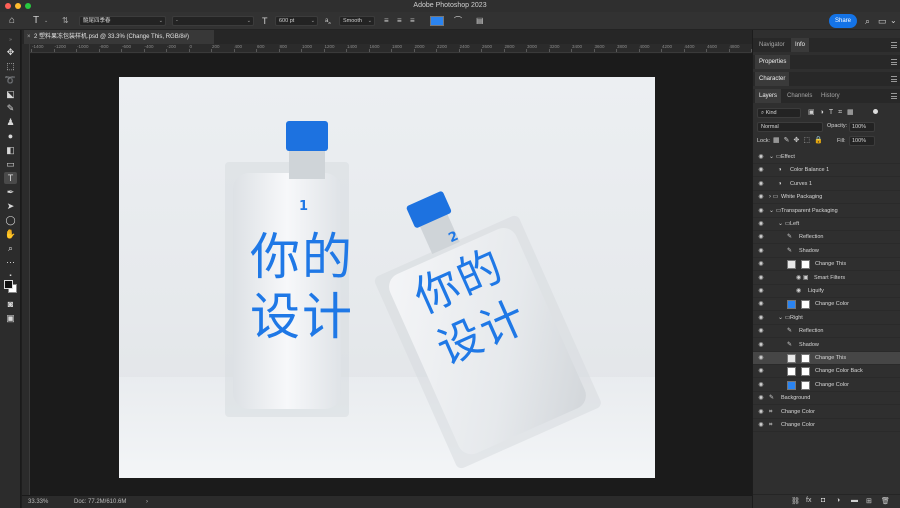  I want to click on layer-row: ◉ ◑ Color Balance 1, so click(826, 171).